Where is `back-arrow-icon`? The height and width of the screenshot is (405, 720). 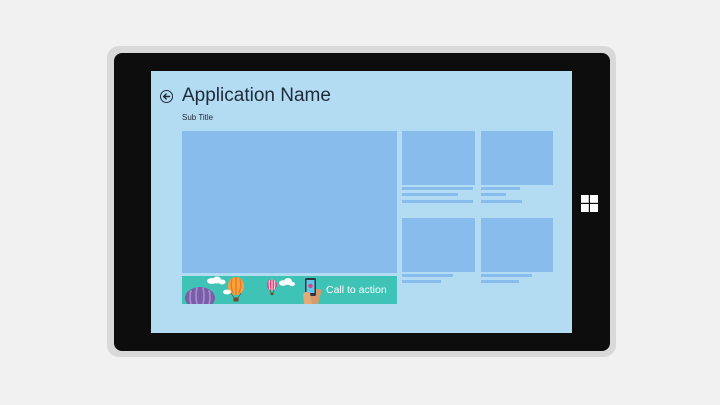
back-arrow-icon is located at coordinates (166, 96).